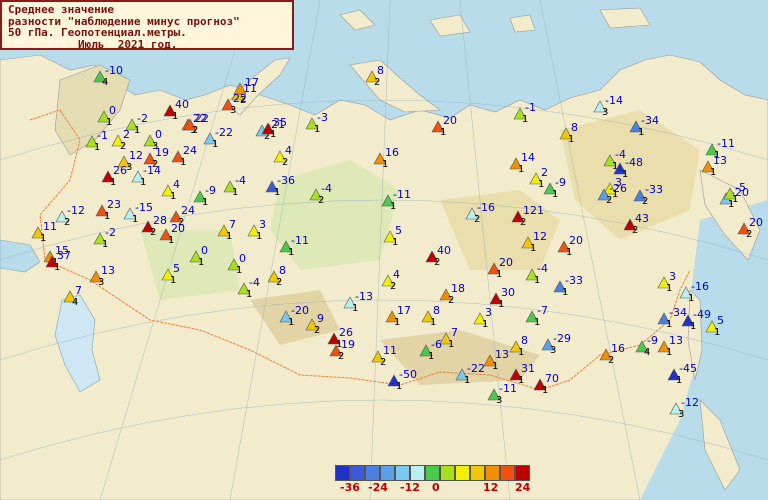  Describe the element at coordinates (488, 312) in the screenshot. I see `station-value: 3` at that location.